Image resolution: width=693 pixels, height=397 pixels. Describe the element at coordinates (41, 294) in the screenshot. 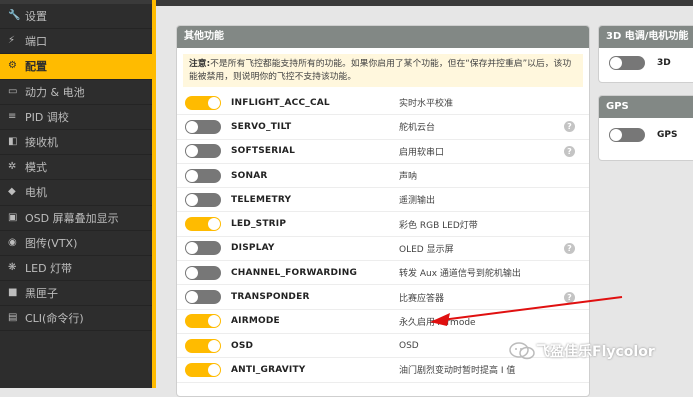

I see `sidebar-item-label: 黑匣子` at that location.